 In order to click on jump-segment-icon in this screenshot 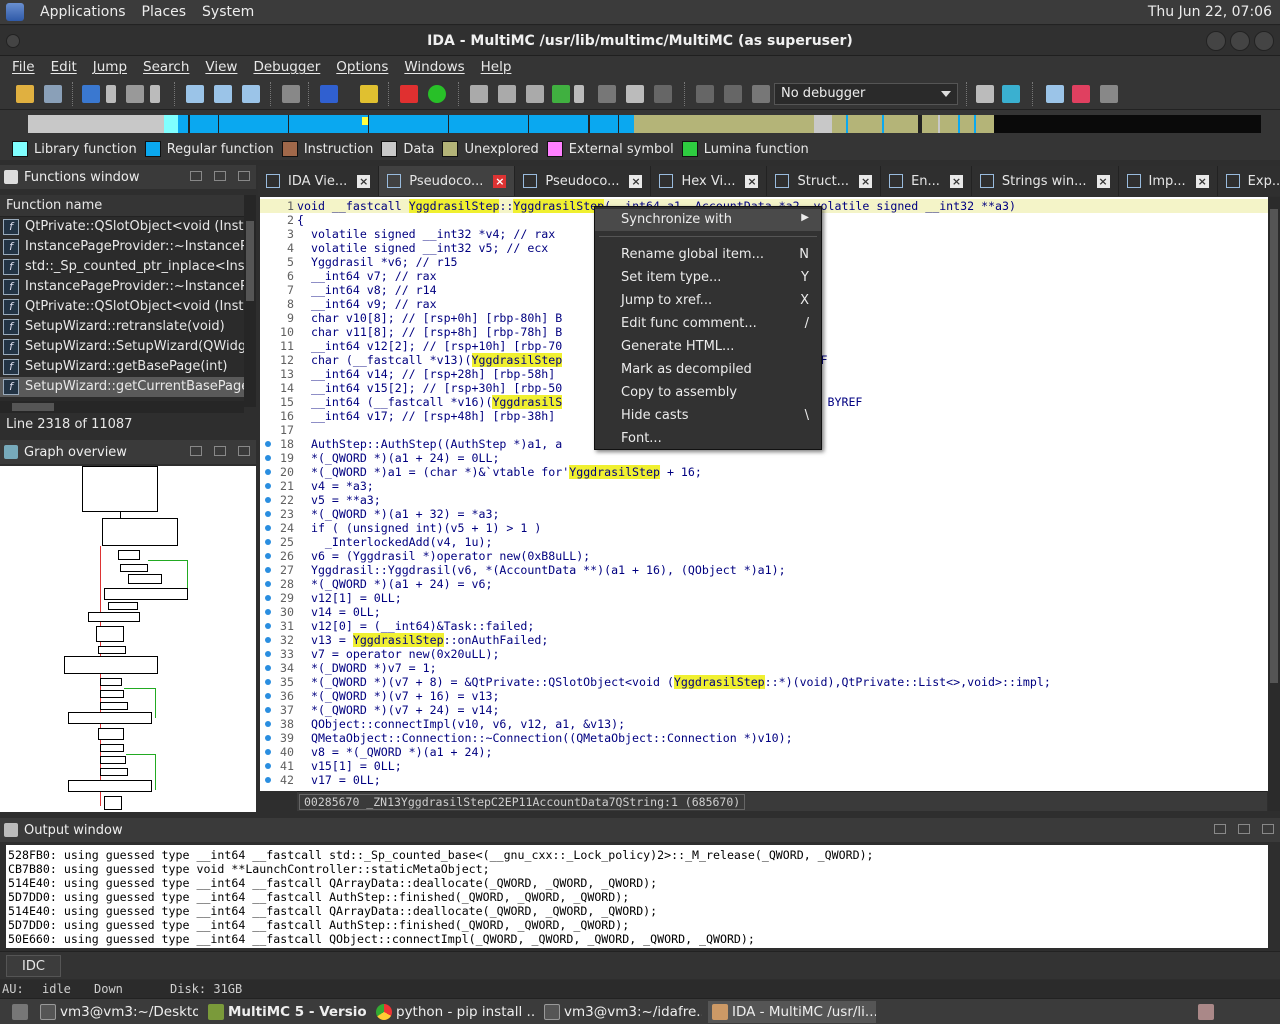, I will do `click(251, 94)`.